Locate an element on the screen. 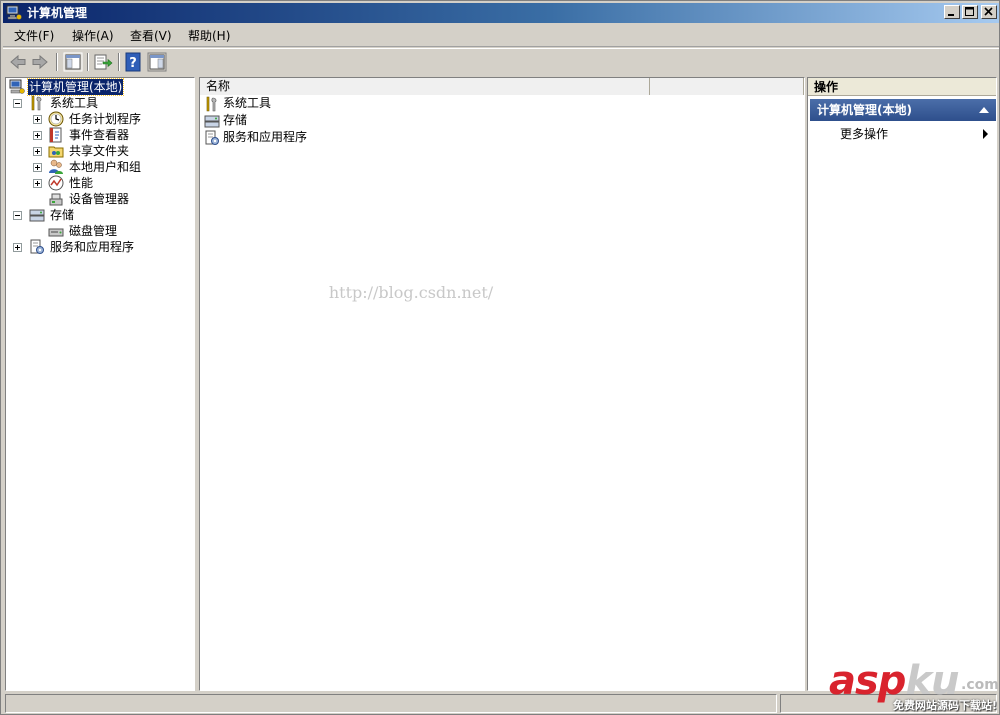  disk-management-icon is located at coordinates (56, 232).